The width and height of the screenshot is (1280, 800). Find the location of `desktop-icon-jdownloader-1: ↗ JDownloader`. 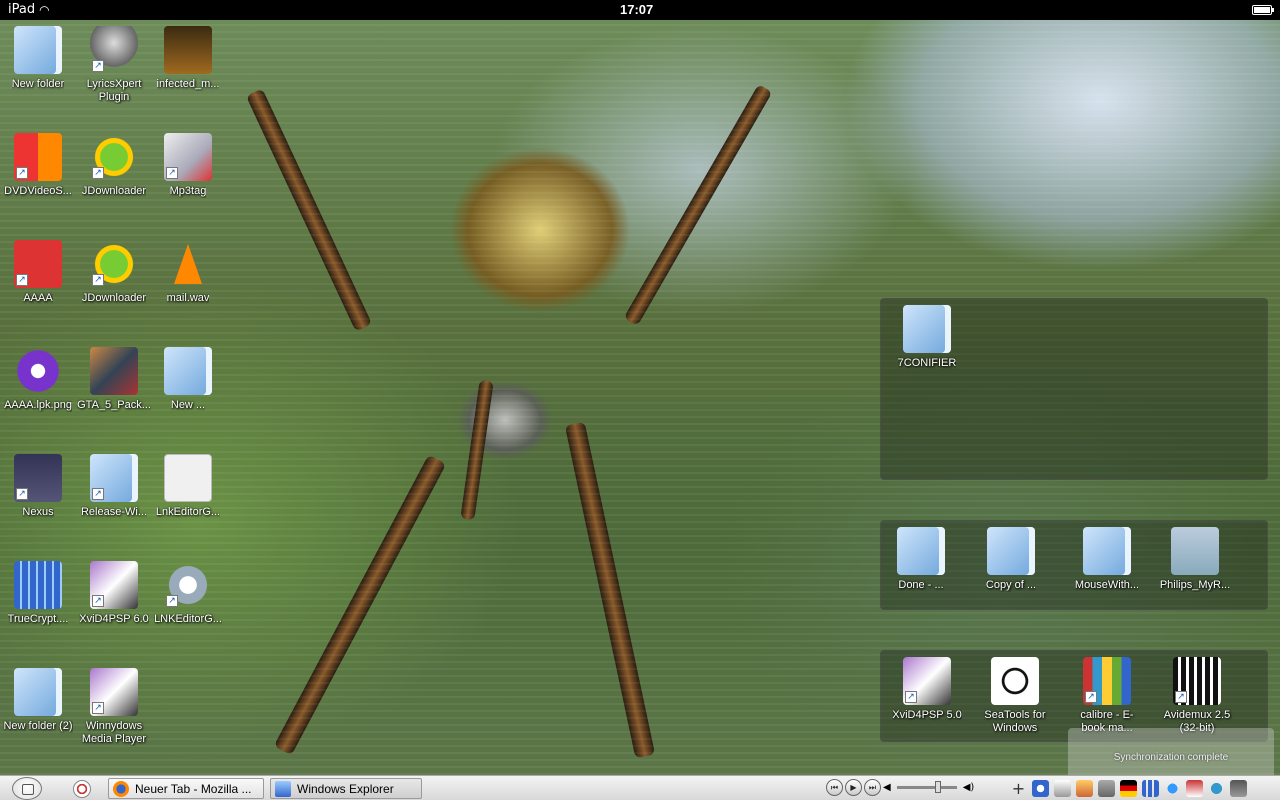

desktop-icon-jdownloader-1: ↗ JDownloader is located at coordinates (114, 165).